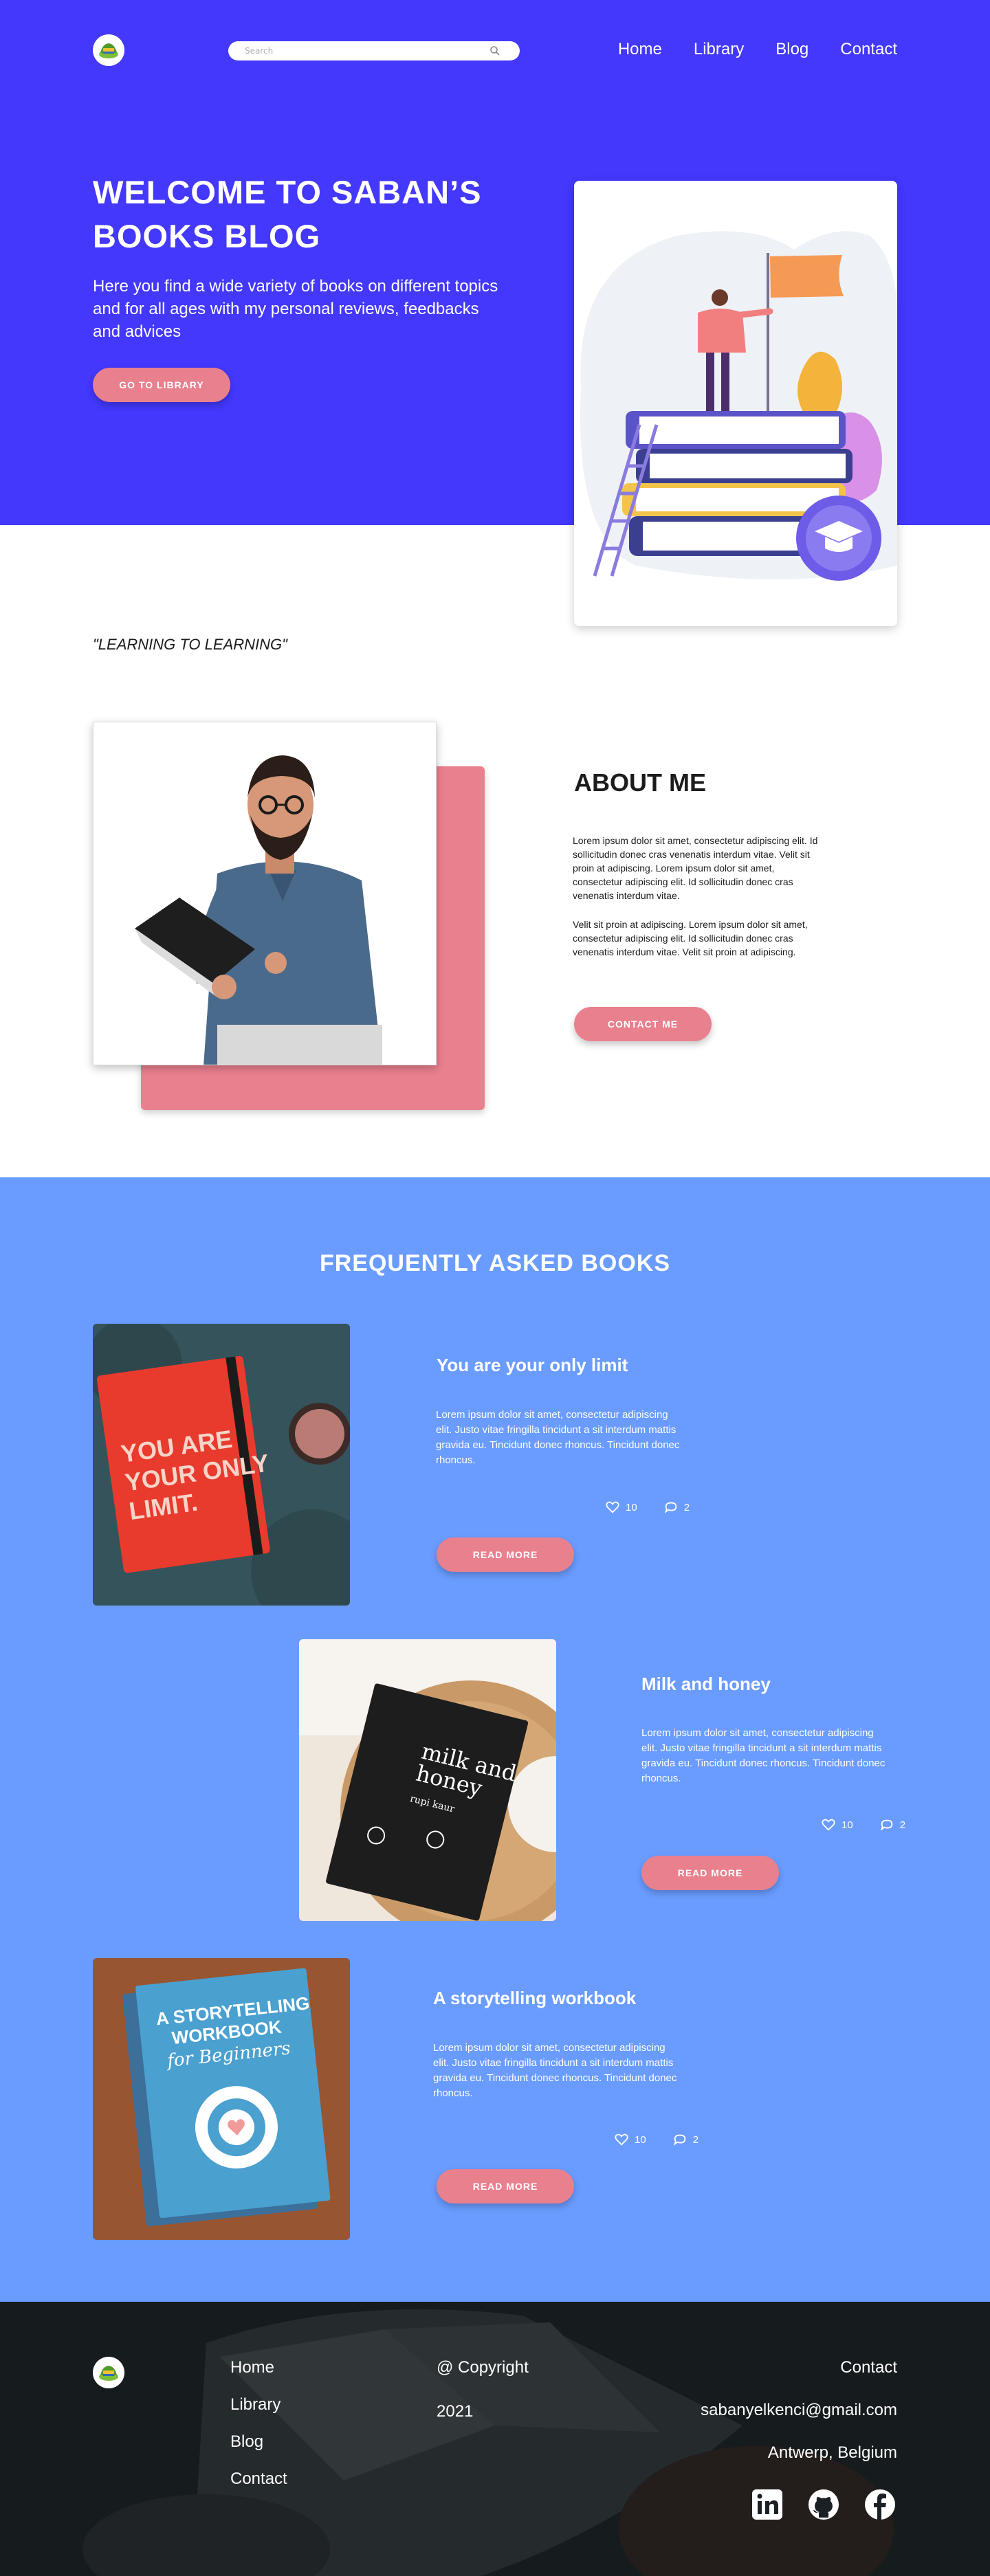 The image size is (990, 2576). I want to click on about-photo, so click(265, 893).